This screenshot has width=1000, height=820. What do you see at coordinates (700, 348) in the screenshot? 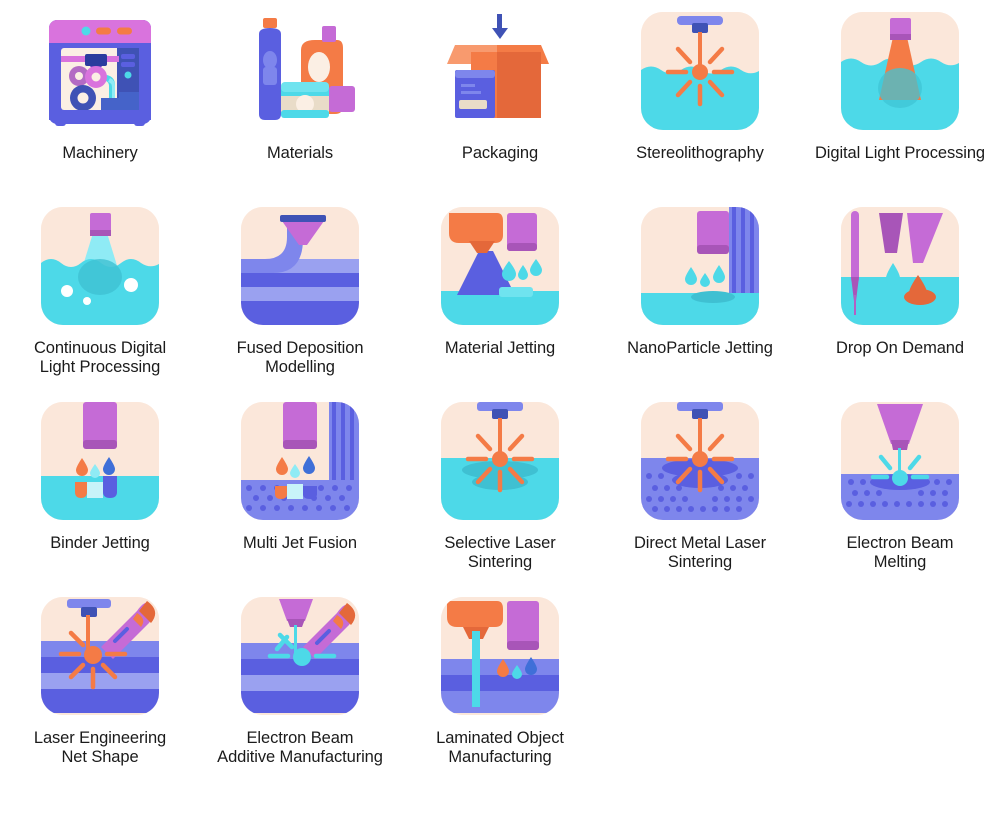
I see `icon-label: NanoParticle Jetting` at bounding box center [700, 348].